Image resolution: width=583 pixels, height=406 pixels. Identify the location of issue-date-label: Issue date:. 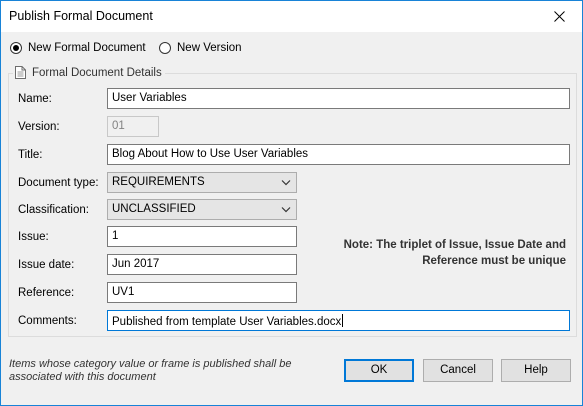
(46, 265).